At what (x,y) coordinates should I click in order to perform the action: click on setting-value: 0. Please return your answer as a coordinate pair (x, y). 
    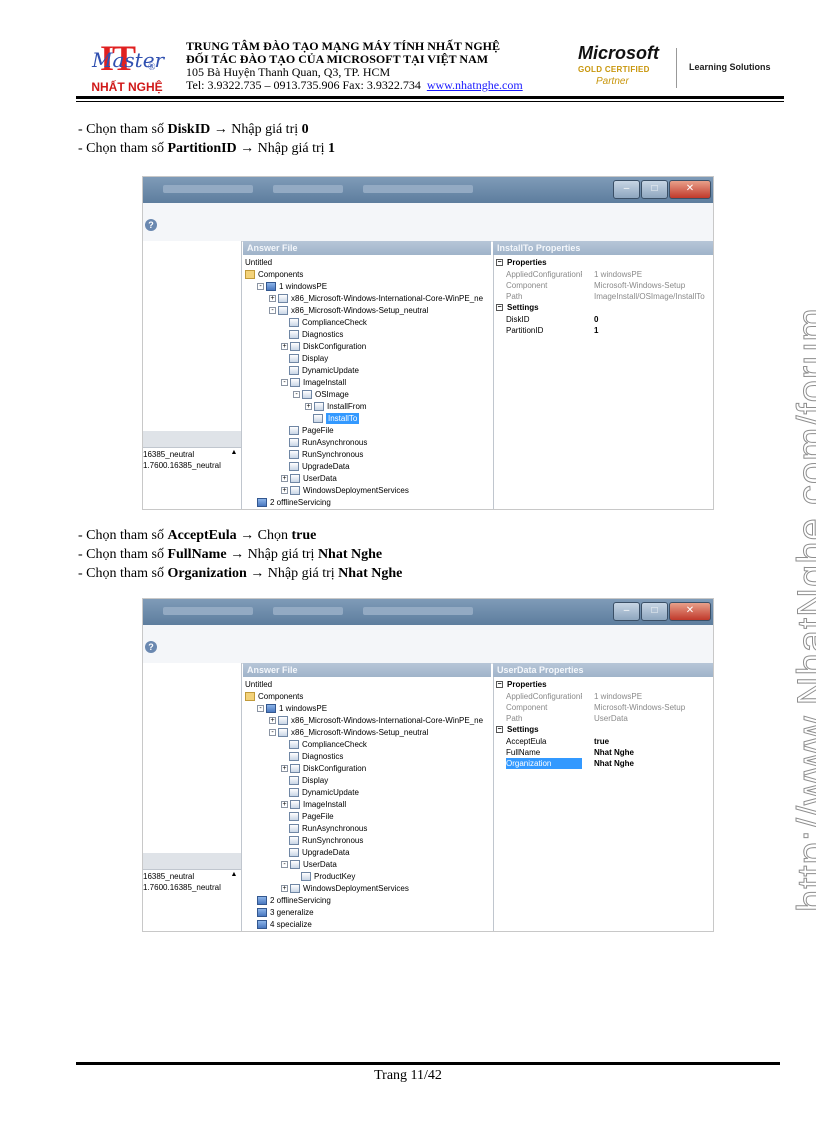
    Looking at the image, I should click on (653, 319).